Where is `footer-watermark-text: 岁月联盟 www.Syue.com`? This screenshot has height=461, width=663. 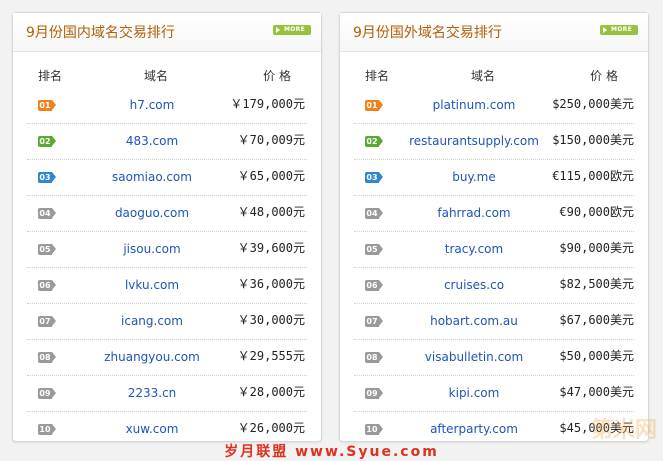 footer-watermark-text: 岁月联盟 www.Syue.com is located at coordinates (331, 452).